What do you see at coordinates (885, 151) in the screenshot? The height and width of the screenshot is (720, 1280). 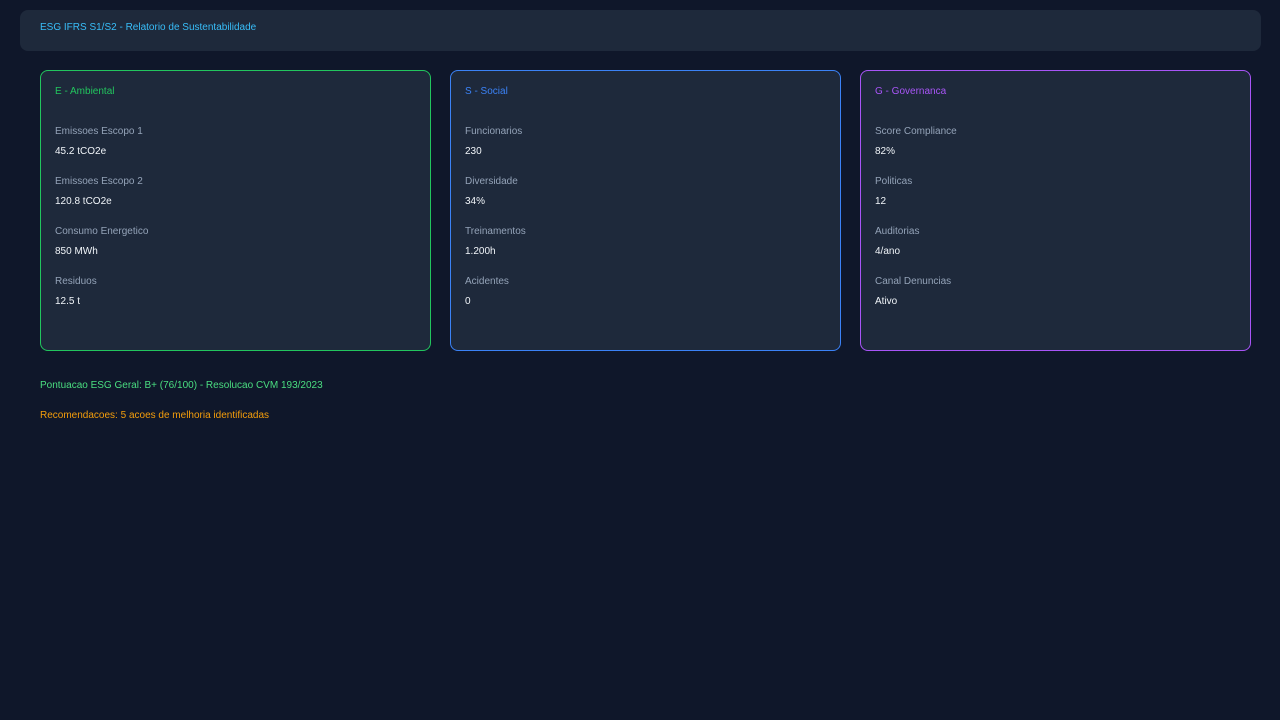 I see `metric-value: 82%` at bounding box center [885, 151].